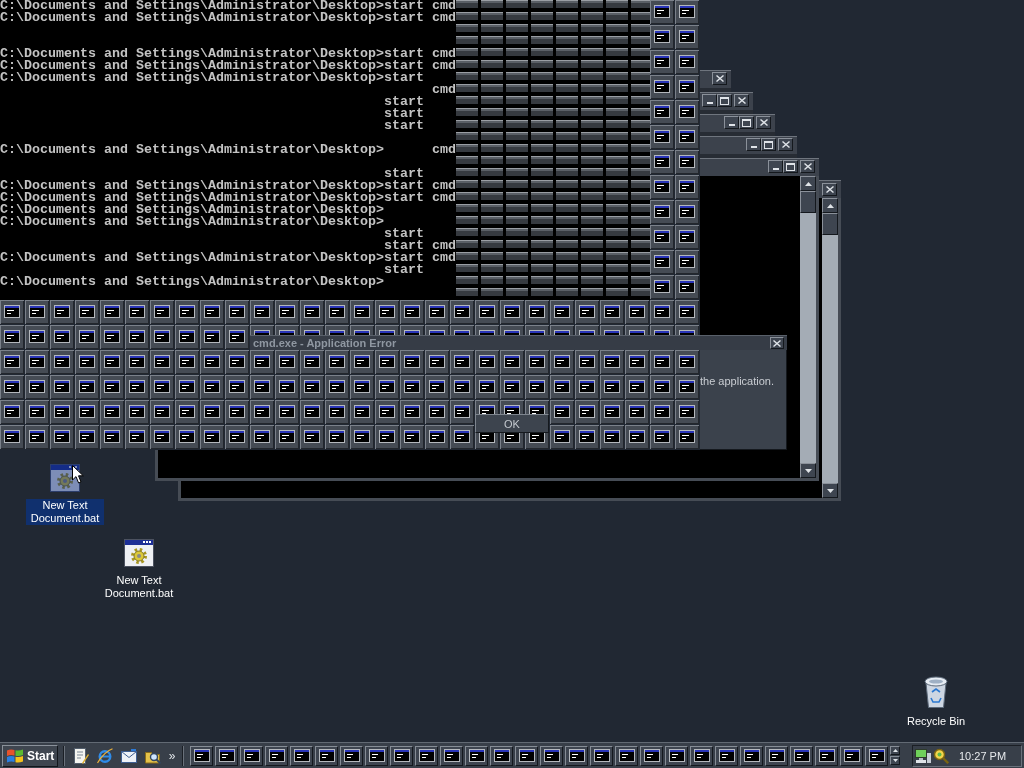 The height and width of the screenshot is (768, 1024). Describe the element at coordinates (30, 755) in the screenshot. I see `start-button: Start` at that location.